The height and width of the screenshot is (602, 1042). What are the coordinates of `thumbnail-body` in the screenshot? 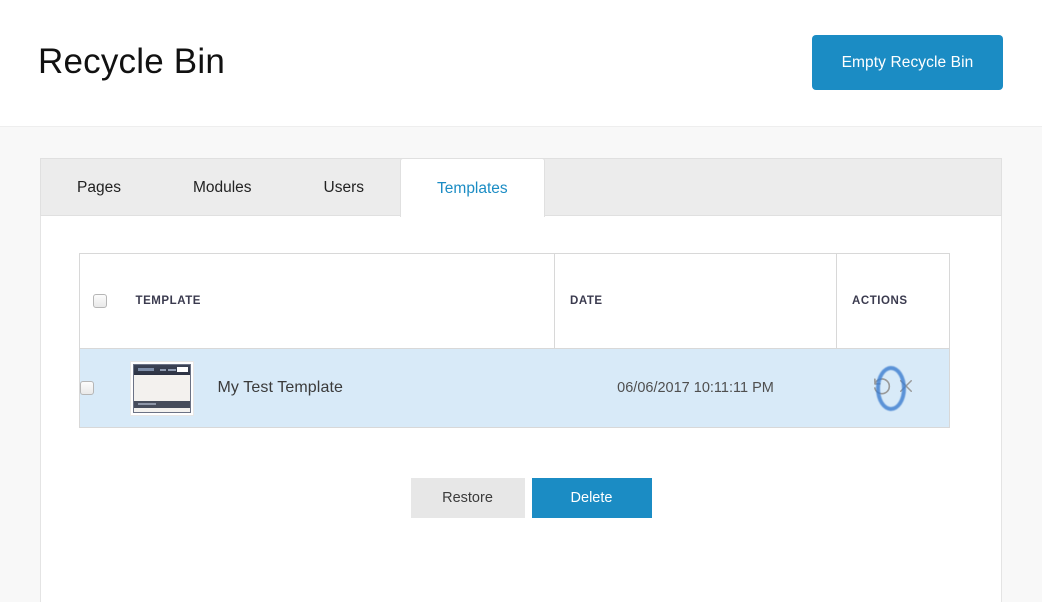 It's located at (161, 388).